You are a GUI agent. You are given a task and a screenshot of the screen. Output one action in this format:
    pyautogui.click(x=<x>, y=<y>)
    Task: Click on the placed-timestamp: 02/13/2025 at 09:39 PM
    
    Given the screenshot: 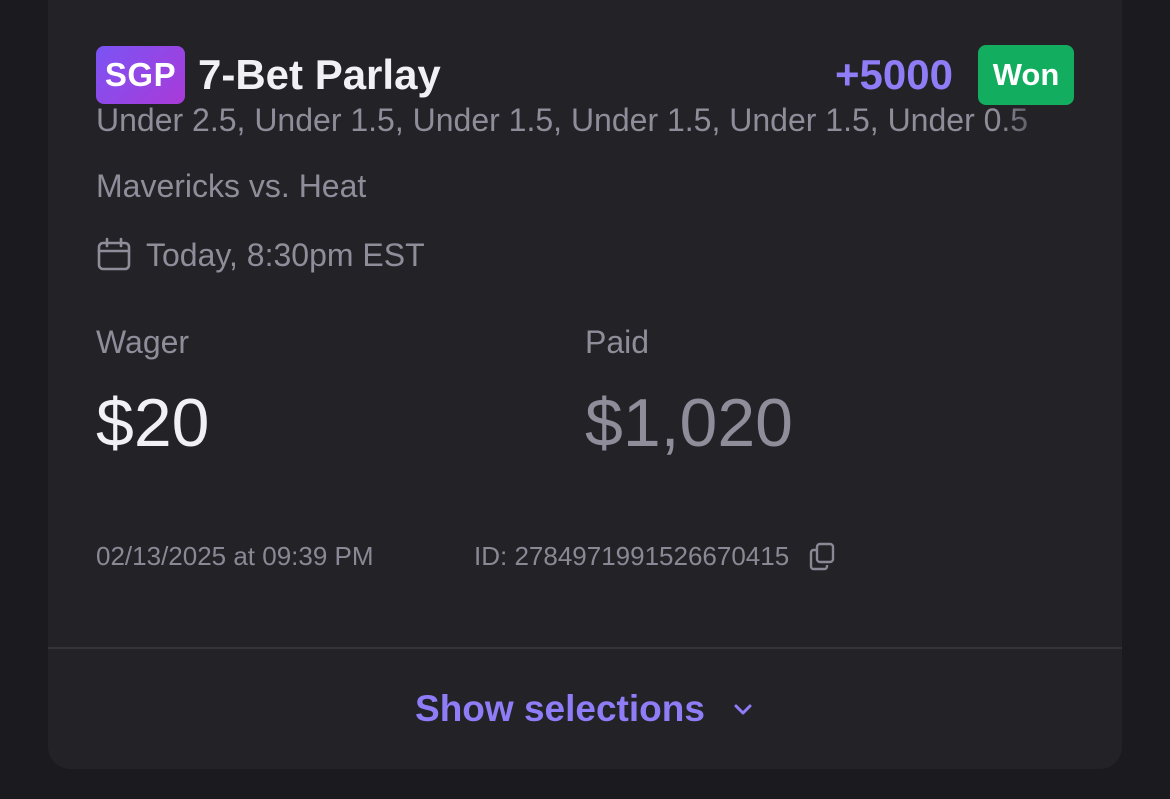 What is the action you would take?
    pyautogui.click(x=235, y=555)
    